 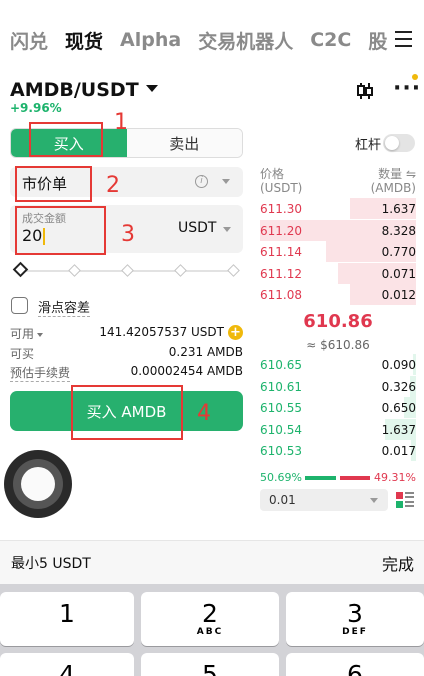 I want to click on fee-label: 预估手续费, so click(x=40, y=373).